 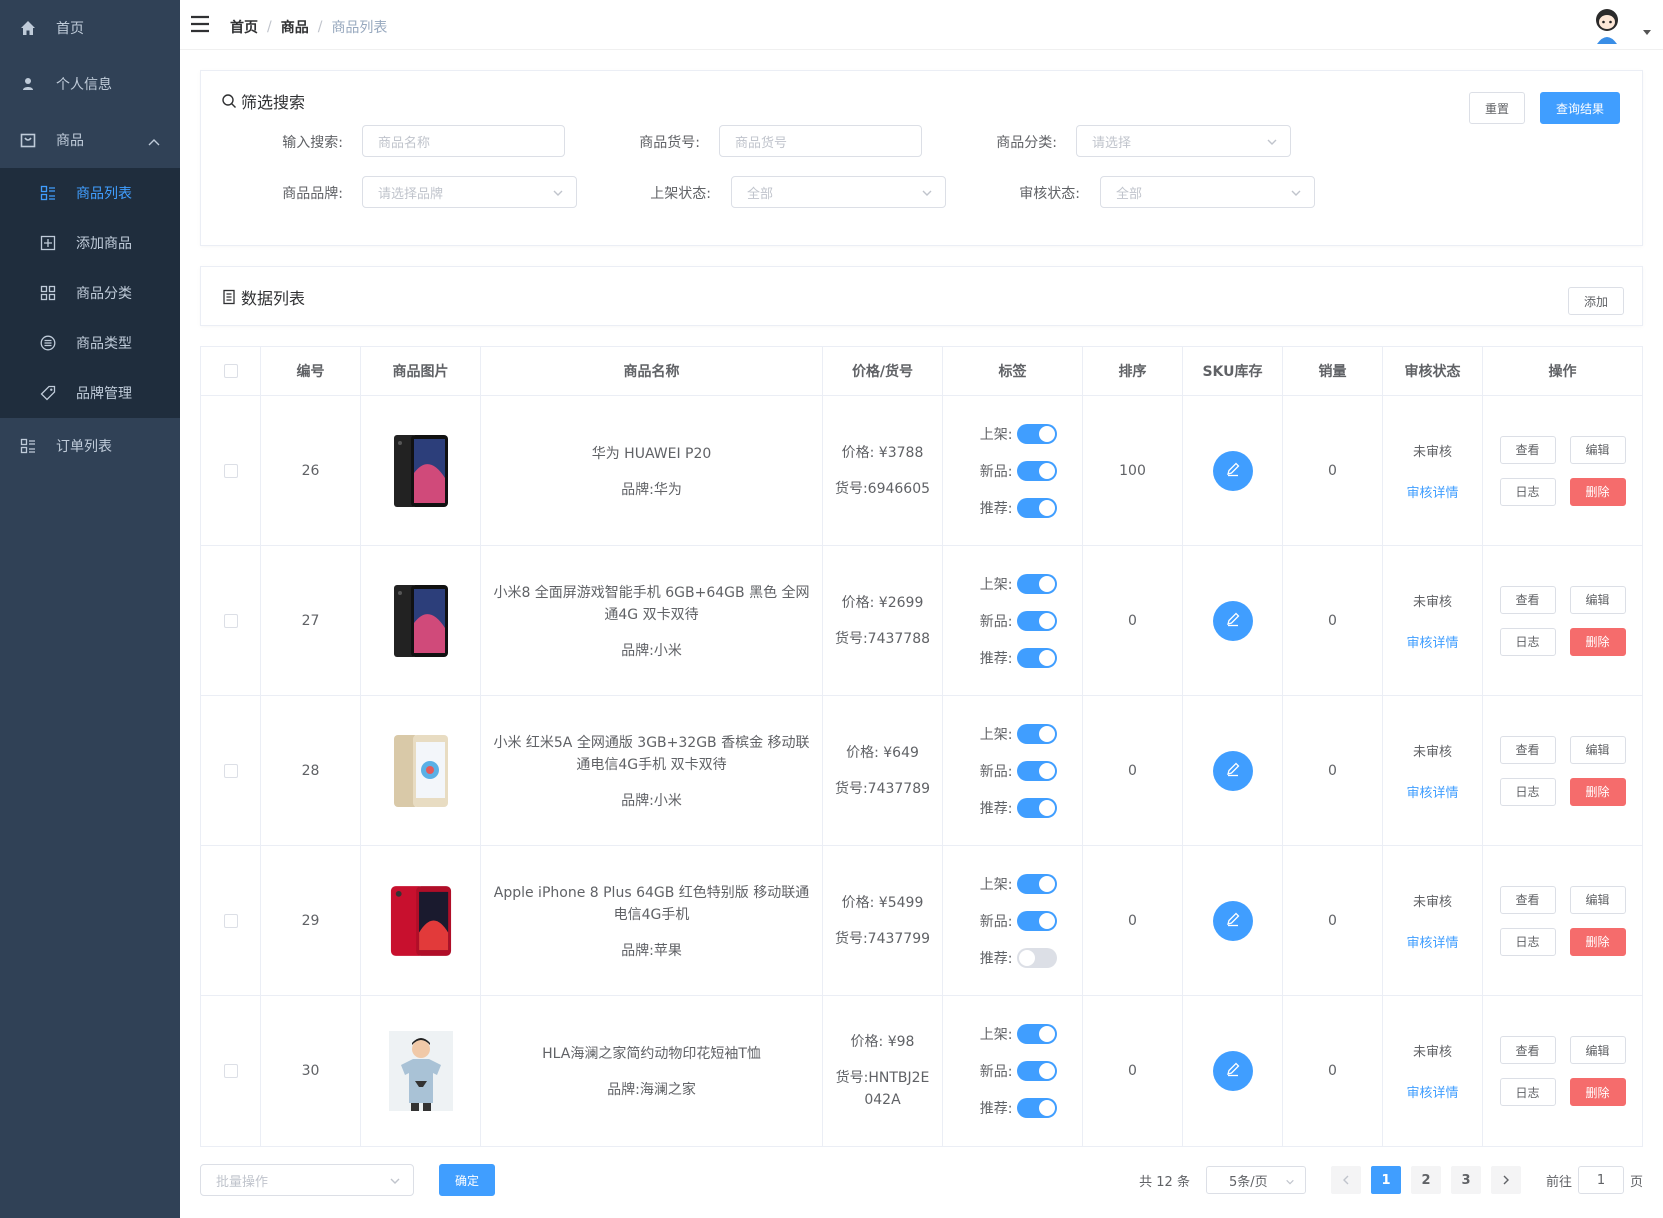 I want to click on query-button: 查询结果, so click(x=1580, y=108).